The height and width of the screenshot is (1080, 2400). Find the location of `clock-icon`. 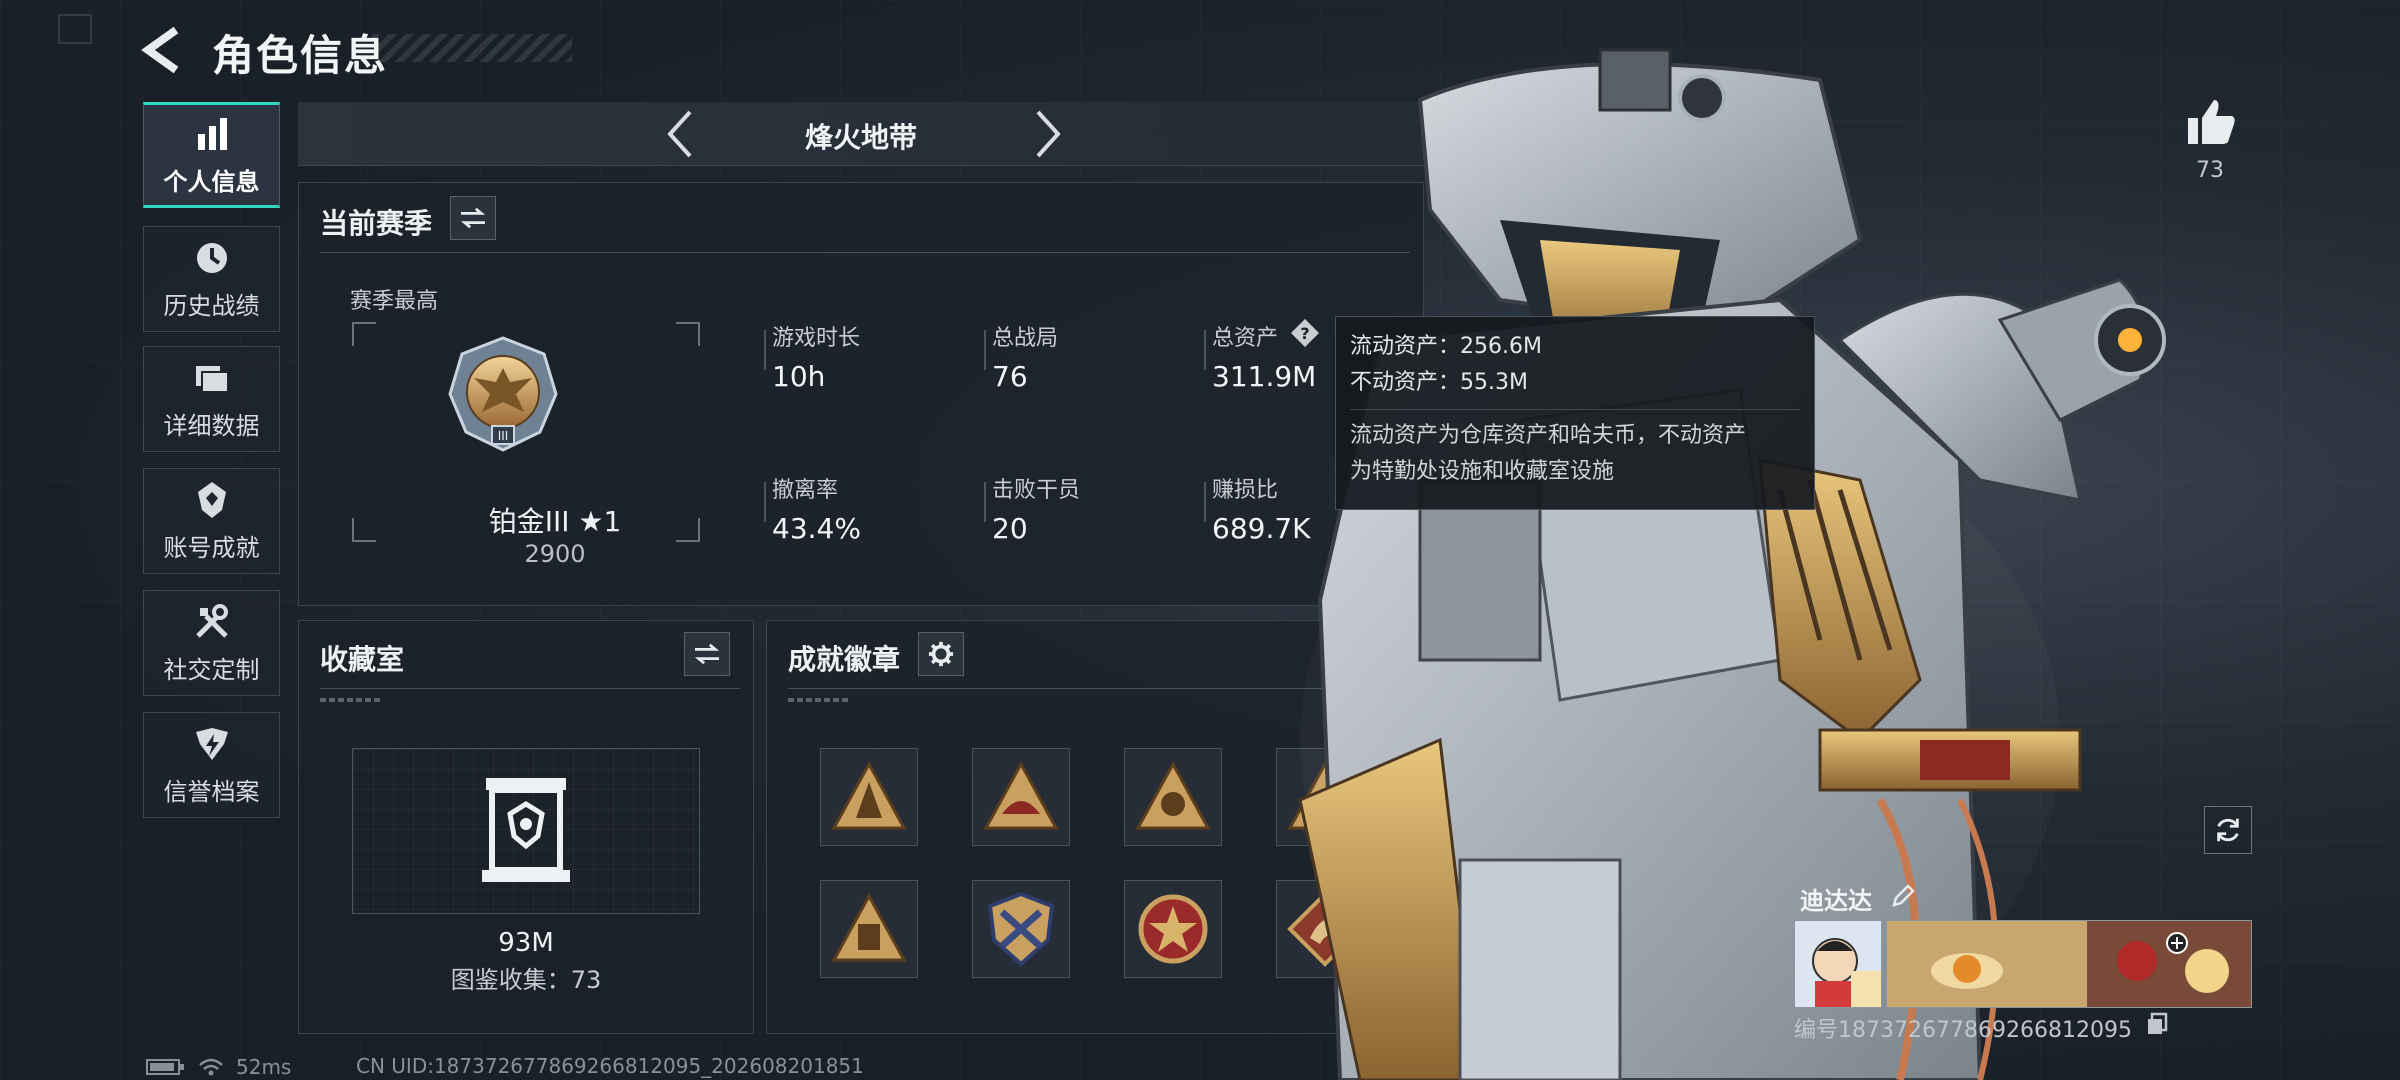

clock-icon is located at coordinates (211, 257).